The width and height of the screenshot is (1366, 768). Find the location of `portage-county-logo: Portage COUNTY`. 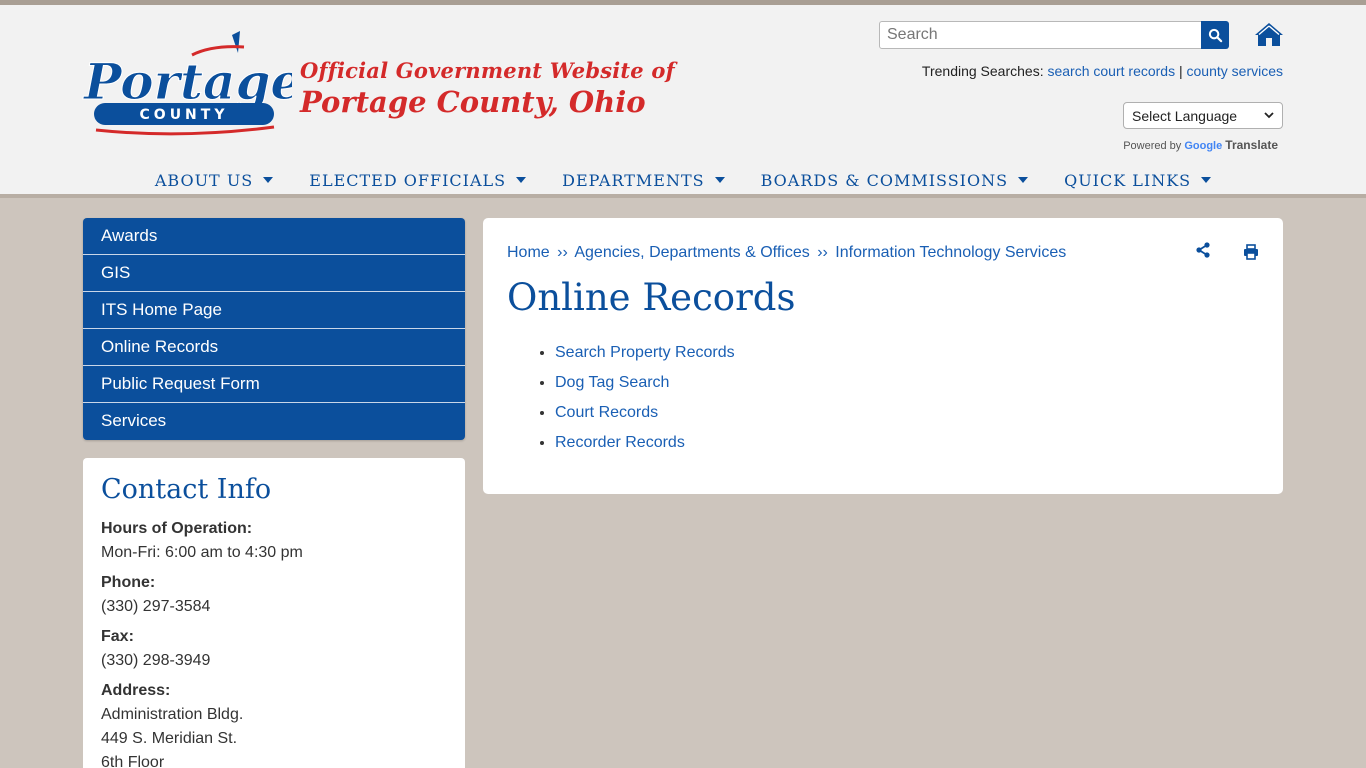

portage-county-logo: Portage COUNTY is located at coordinates (192, 85).